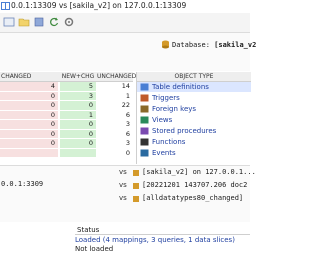 This screenshot has width=320, height=253. I want to click on database-label: Database: [sakila_v2, so click(214, 45).